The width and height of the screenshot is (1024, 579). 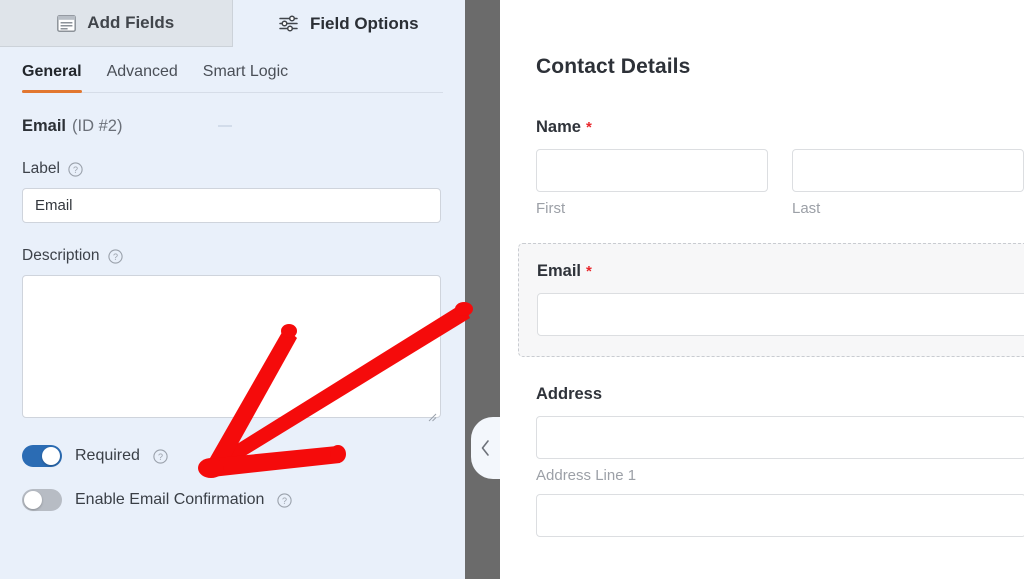 I want to click on preview-field-email: Email *, so click(x=771, y=300).